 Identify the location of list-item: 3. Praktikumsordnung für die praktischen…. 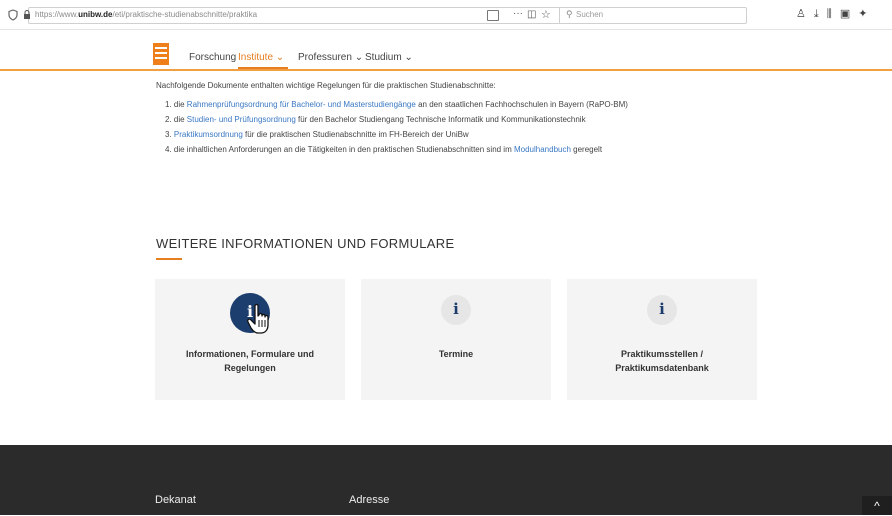
(317, 134).